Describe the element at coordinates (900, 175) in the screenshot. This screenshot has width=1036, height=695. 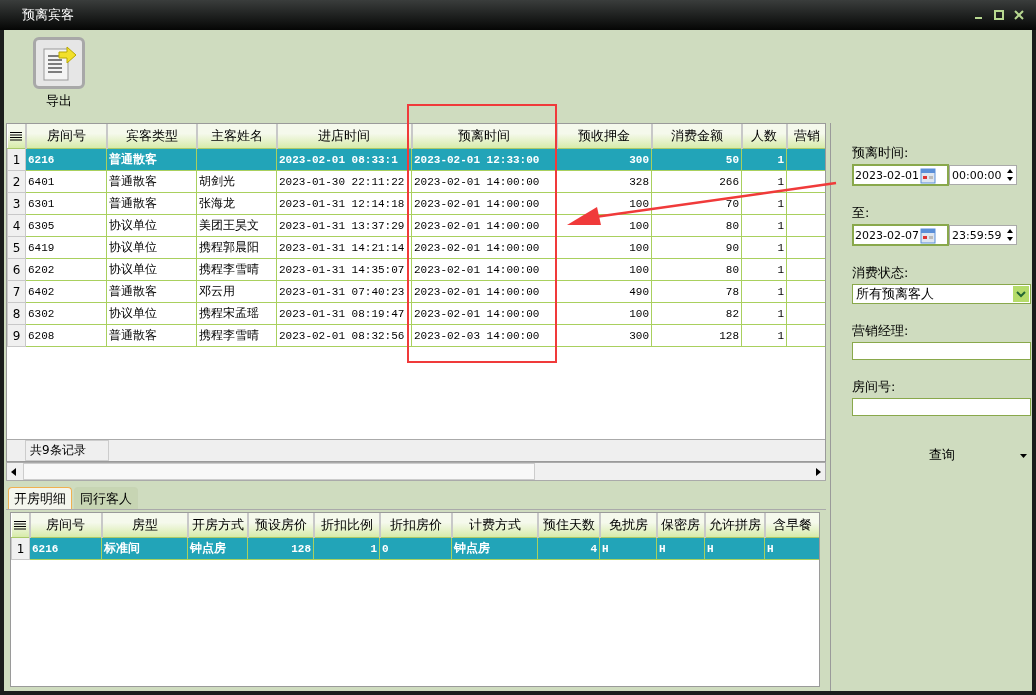
I see `date-field: 2023-02-01` at that location.